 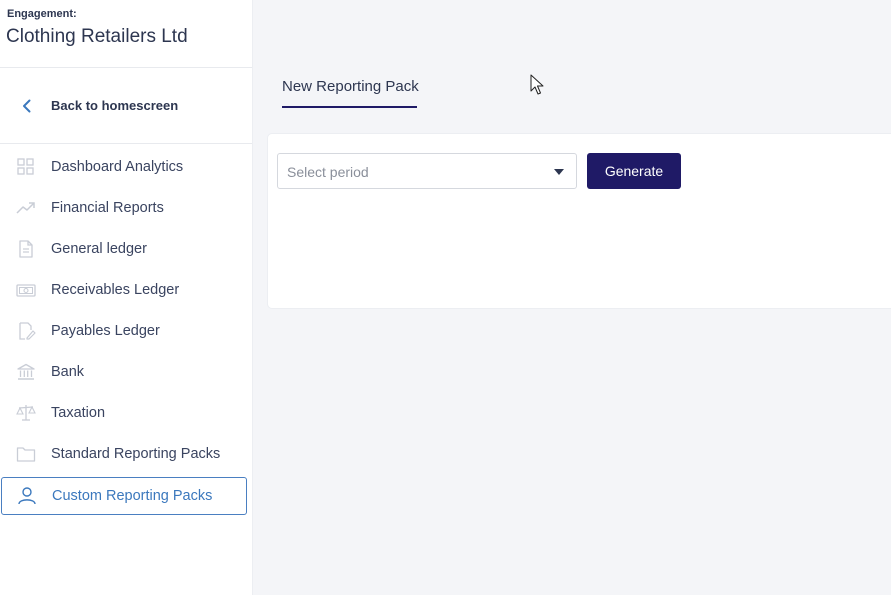 I want to click on trending-up-icon, so click(x=25, y=208).